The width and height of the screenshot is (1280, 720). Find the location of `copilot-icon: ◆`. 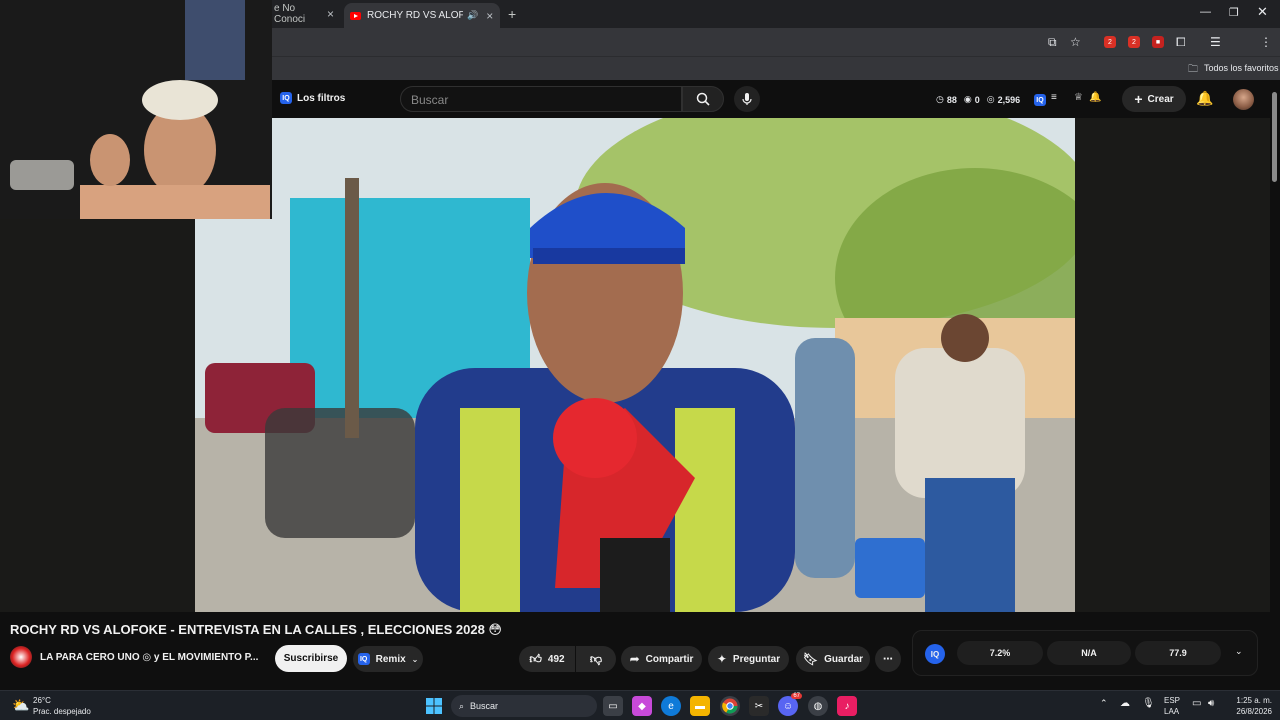

copilot-icon: ◆ is located at coordinates (642, 706).